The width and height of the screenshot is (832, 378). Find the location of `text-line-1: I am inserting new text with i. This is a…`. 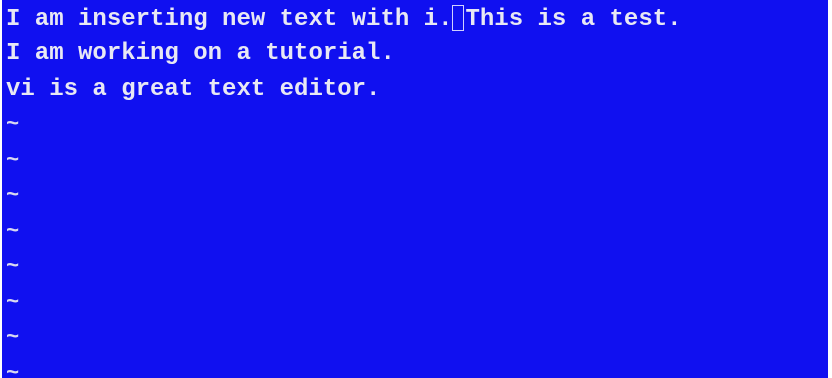

text-line-1: I am inserting new text with i. This is a… is located at coordinates (417, 20).